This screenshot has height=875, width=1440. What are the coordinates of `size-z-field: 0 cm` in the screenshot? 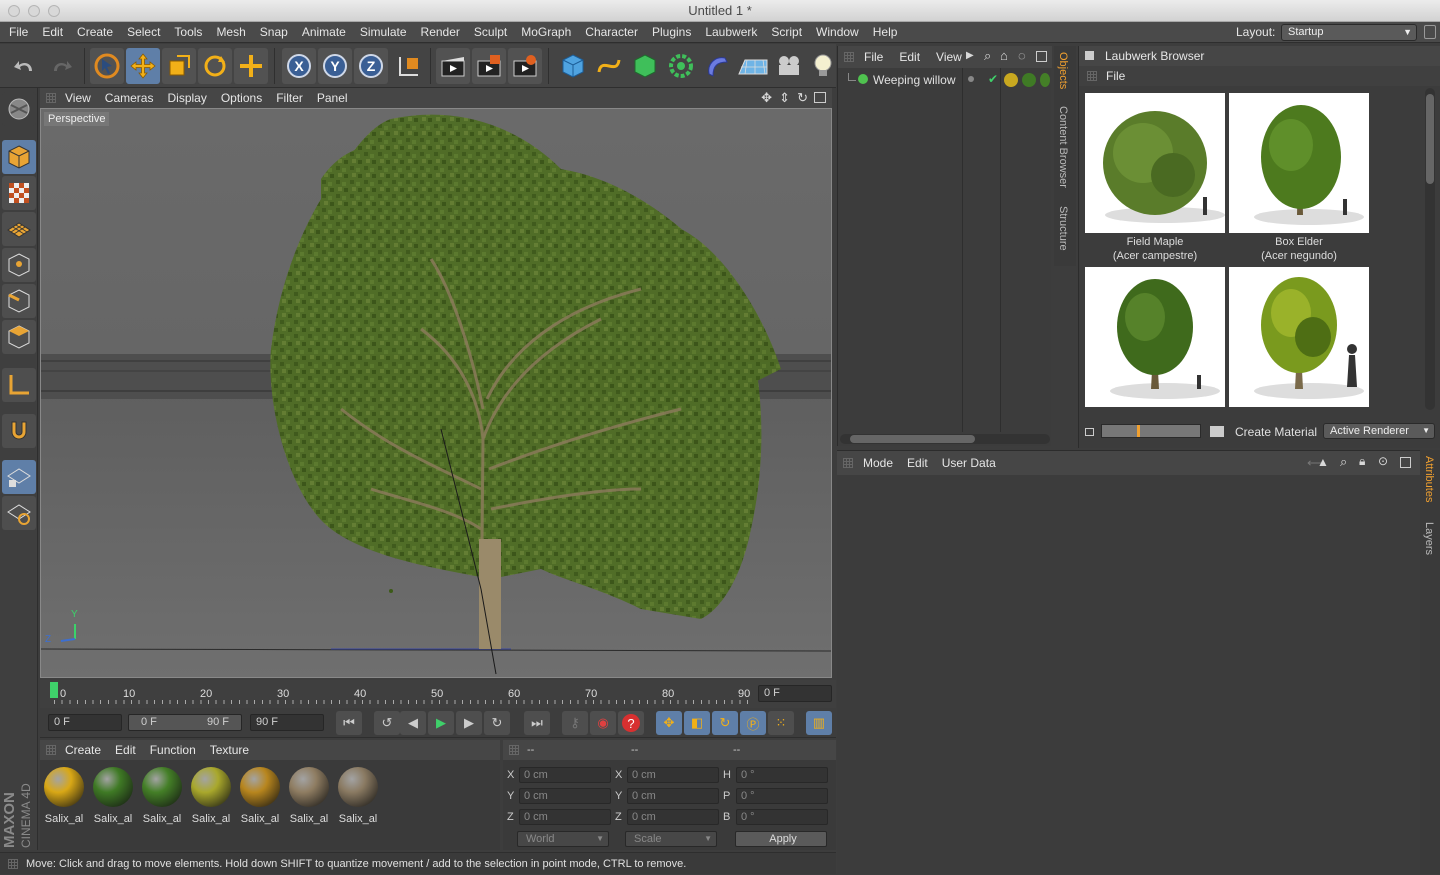 It's located at (673, 817).